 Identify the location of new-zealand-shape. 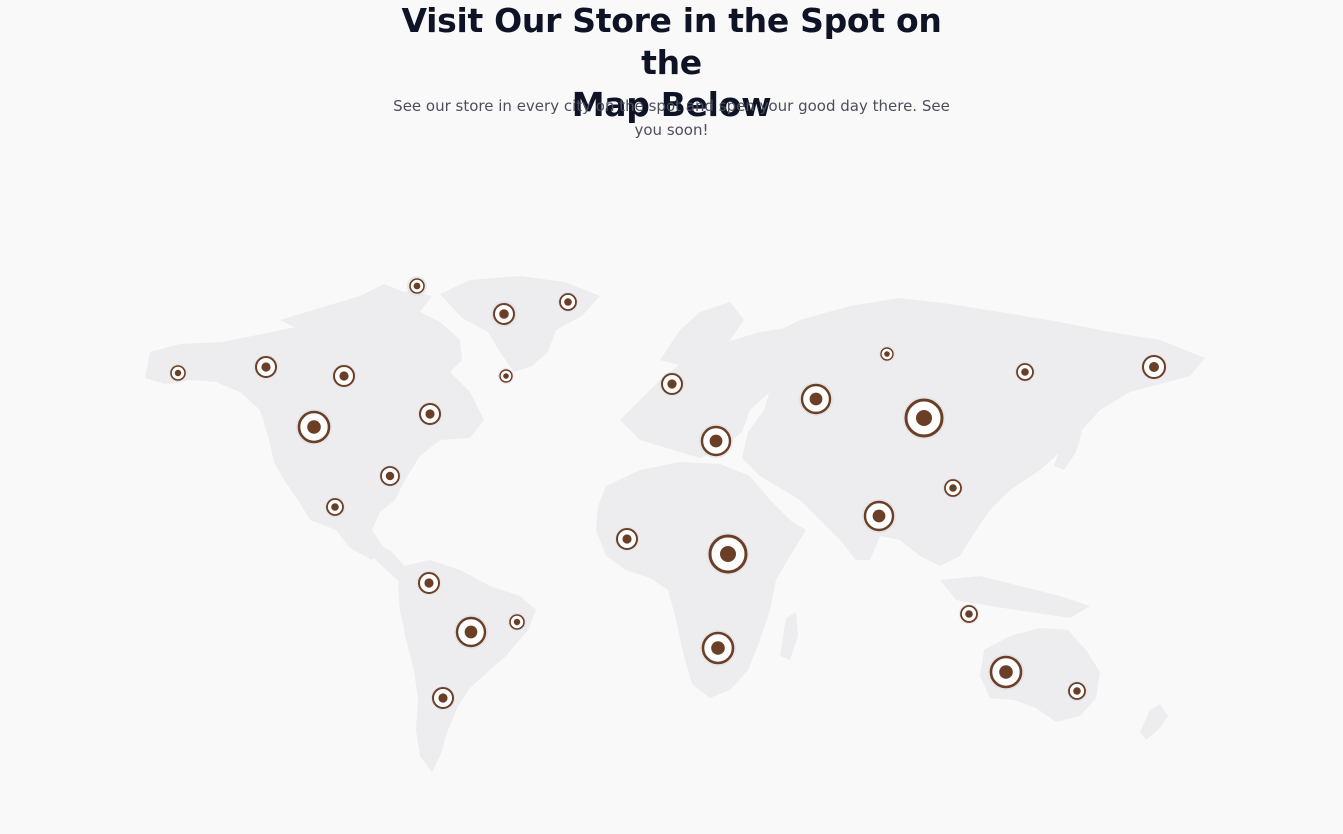
(1154, 722).